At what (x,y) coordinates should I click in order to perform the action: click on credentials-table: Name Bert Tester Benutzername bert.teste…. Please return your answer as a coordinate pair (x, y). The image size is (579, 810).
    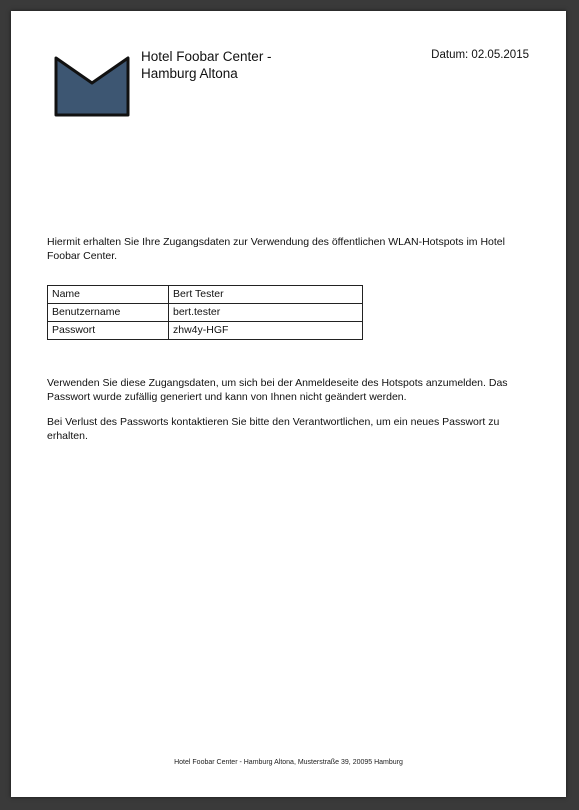
    Looking at the image, I should click on (205, 312).